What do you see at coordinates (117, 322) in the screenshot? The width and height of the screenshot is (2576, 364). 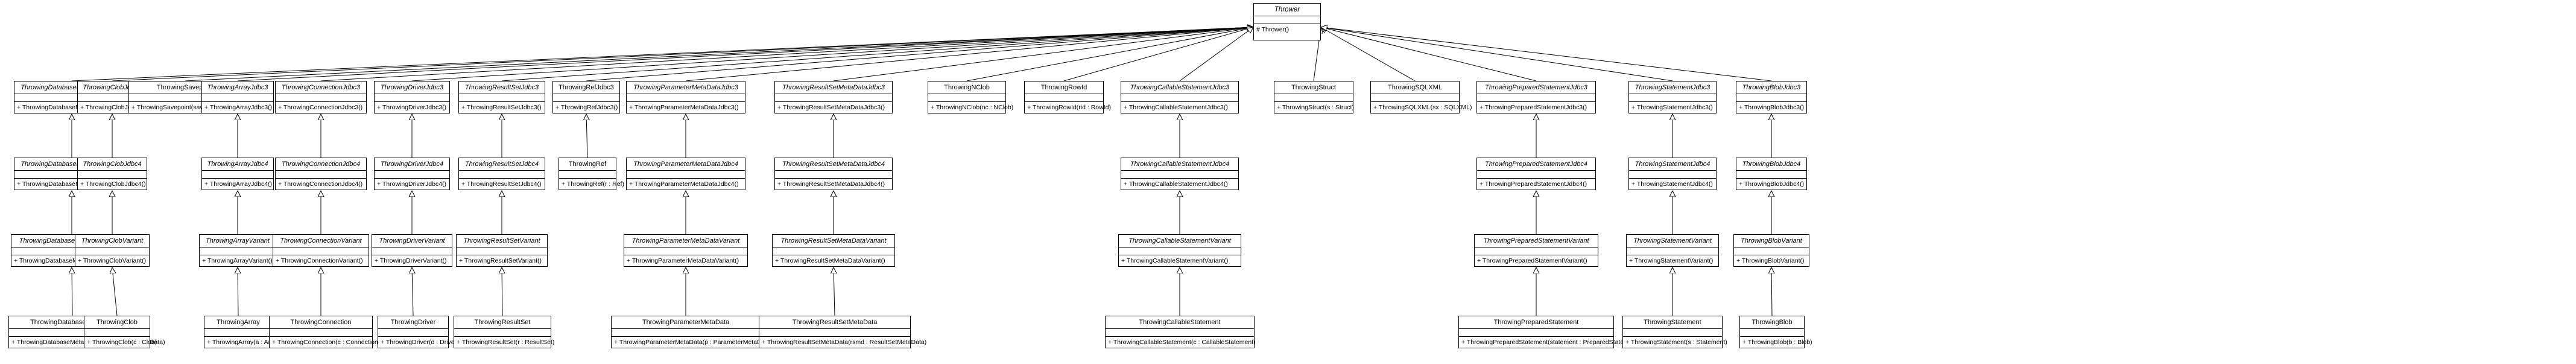 I see `class-name: ThrowingClob` at bounding box center [117, 322].